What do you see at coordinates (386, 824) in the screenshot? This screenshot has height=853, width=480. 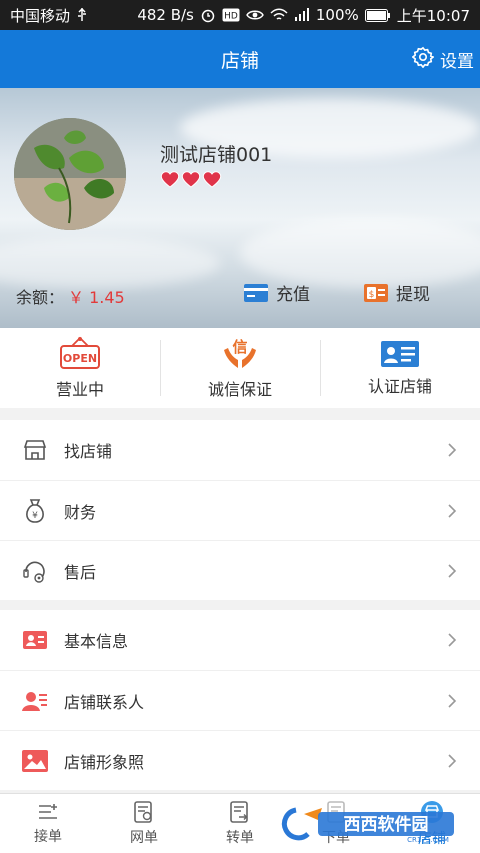 I see `svg-text: 西西软件园` at bounding box center [386, 824].